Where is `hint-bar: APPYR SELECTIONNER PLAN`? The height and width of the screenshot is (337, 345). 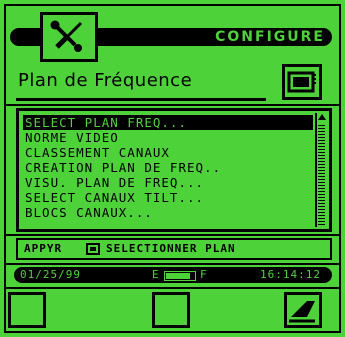 hint-bar: APPYR SELECTIONNER PLAN is located at coordinates (174, 249).